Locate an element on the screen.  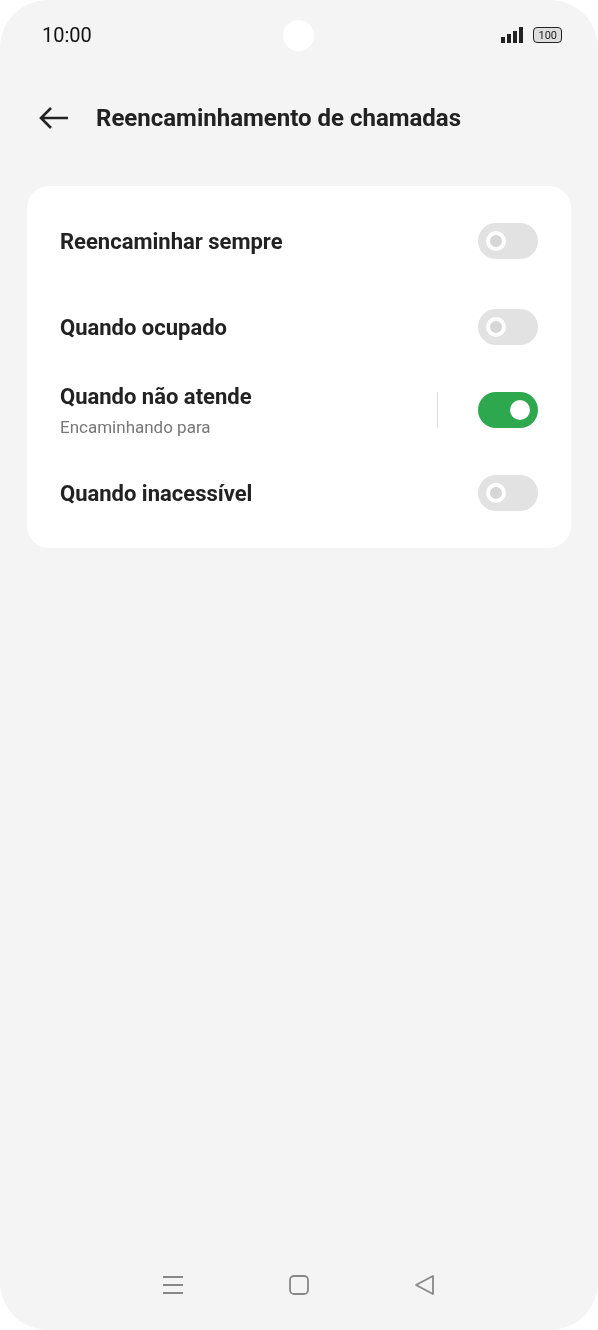
setting-label: Quando ocupado is located at coordinates (144, 327).